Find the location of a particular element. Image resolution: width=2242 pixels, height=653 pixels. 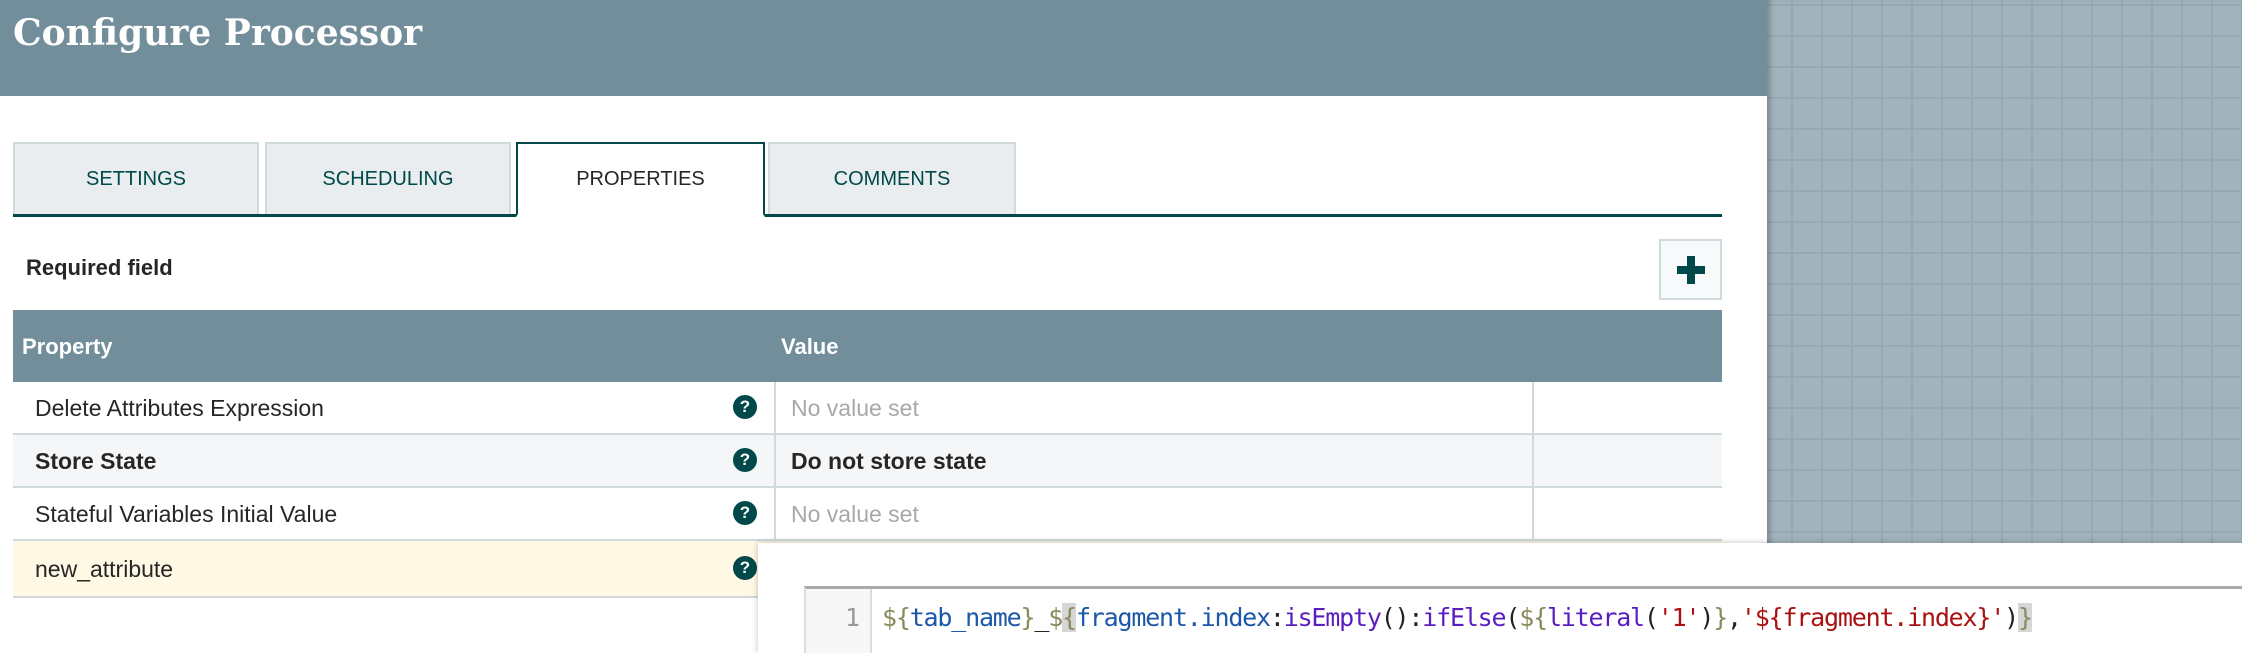

column-header-value: Value is located at coordinates (809, 347).